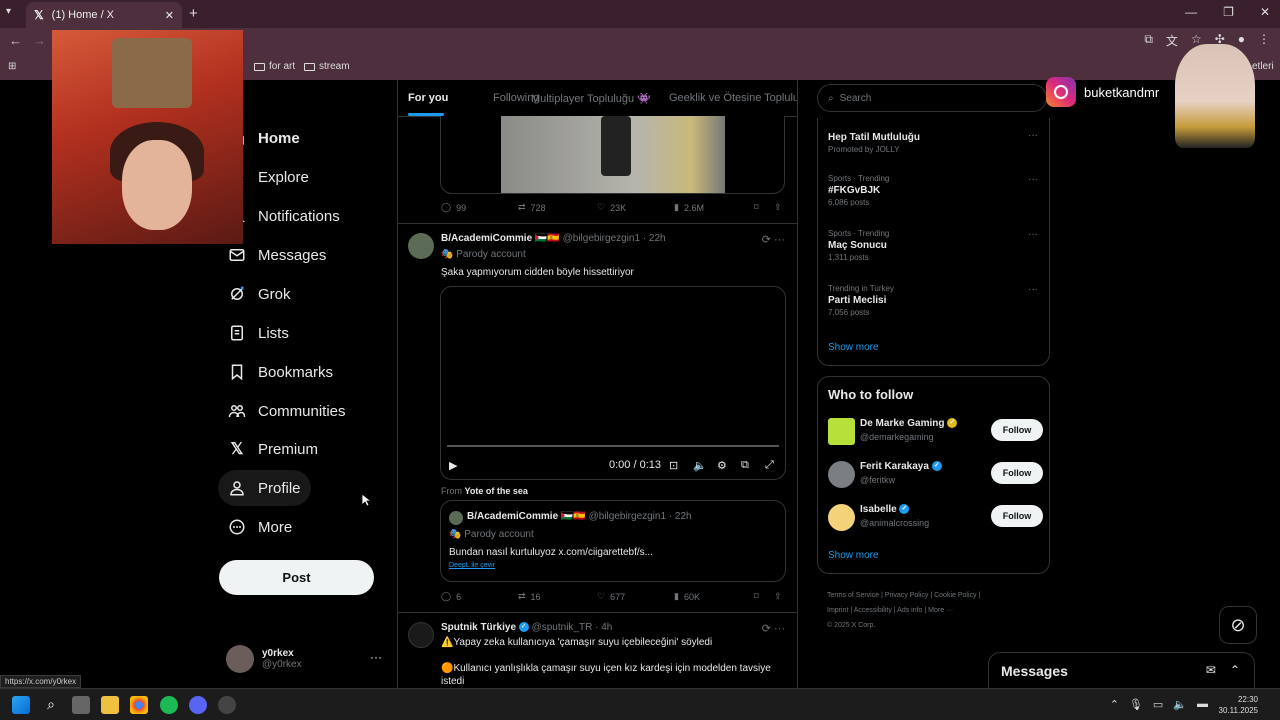 The width and height of the screenshot is (1280, 720). What do you see at coordinates (1238, 705) in the screenshot?
I see `clock: 22:30 30.11.2025` at bounding box center [1238, 705].